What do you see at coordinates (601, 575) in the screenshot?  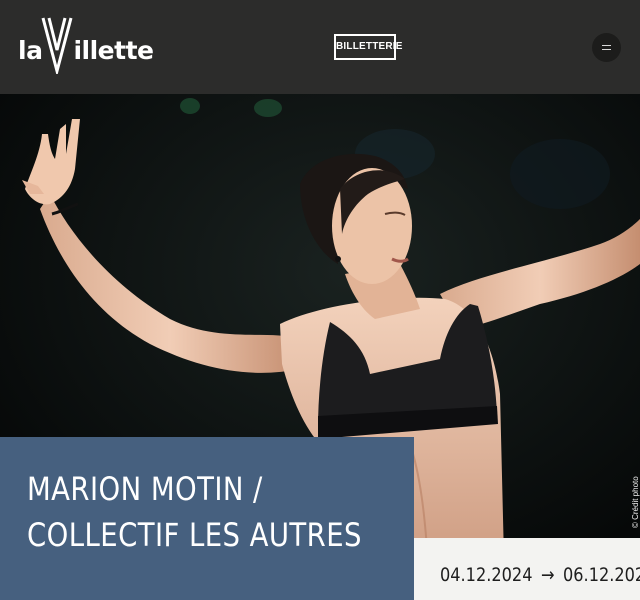 I see `date-end: 06.12.2024` at bounding box center [601, 575].